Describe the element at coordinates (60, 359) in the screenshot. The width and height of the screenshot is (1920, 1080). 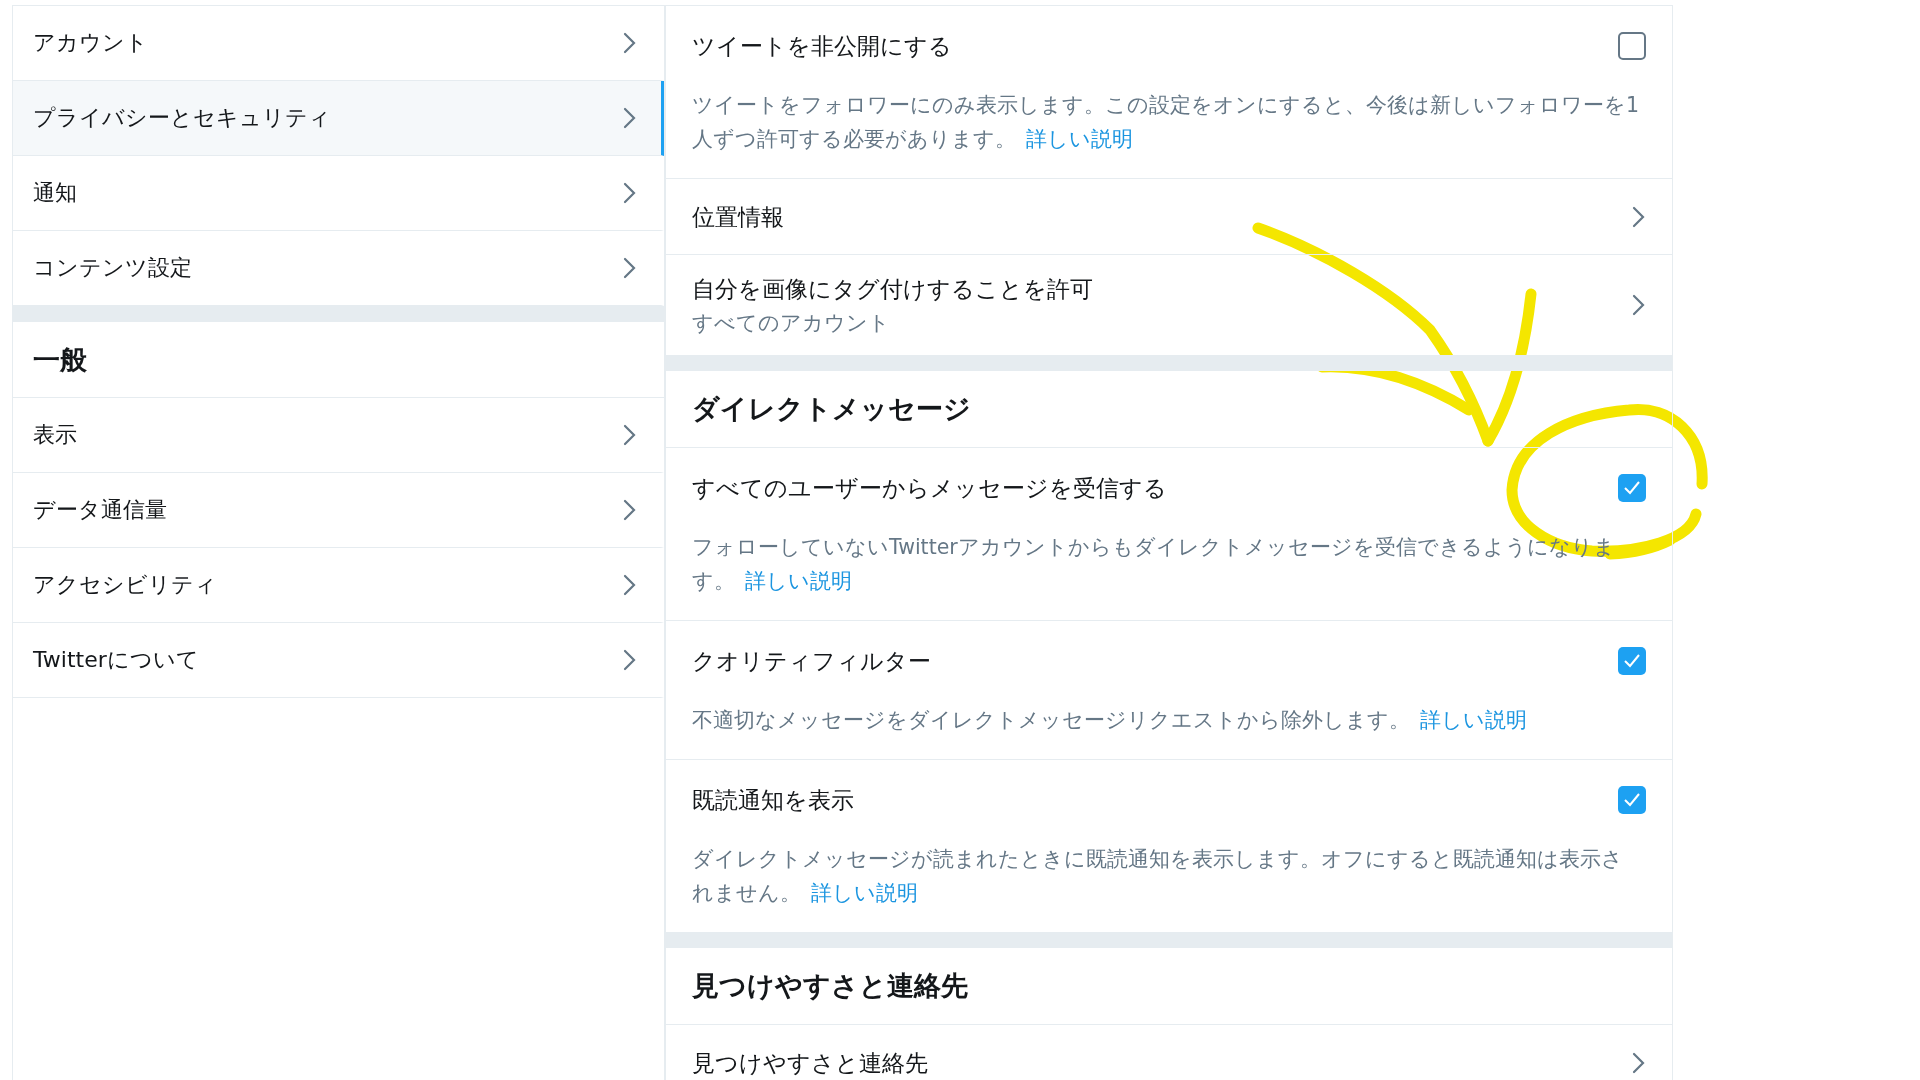
I see `section-heading: 一般` at that location.